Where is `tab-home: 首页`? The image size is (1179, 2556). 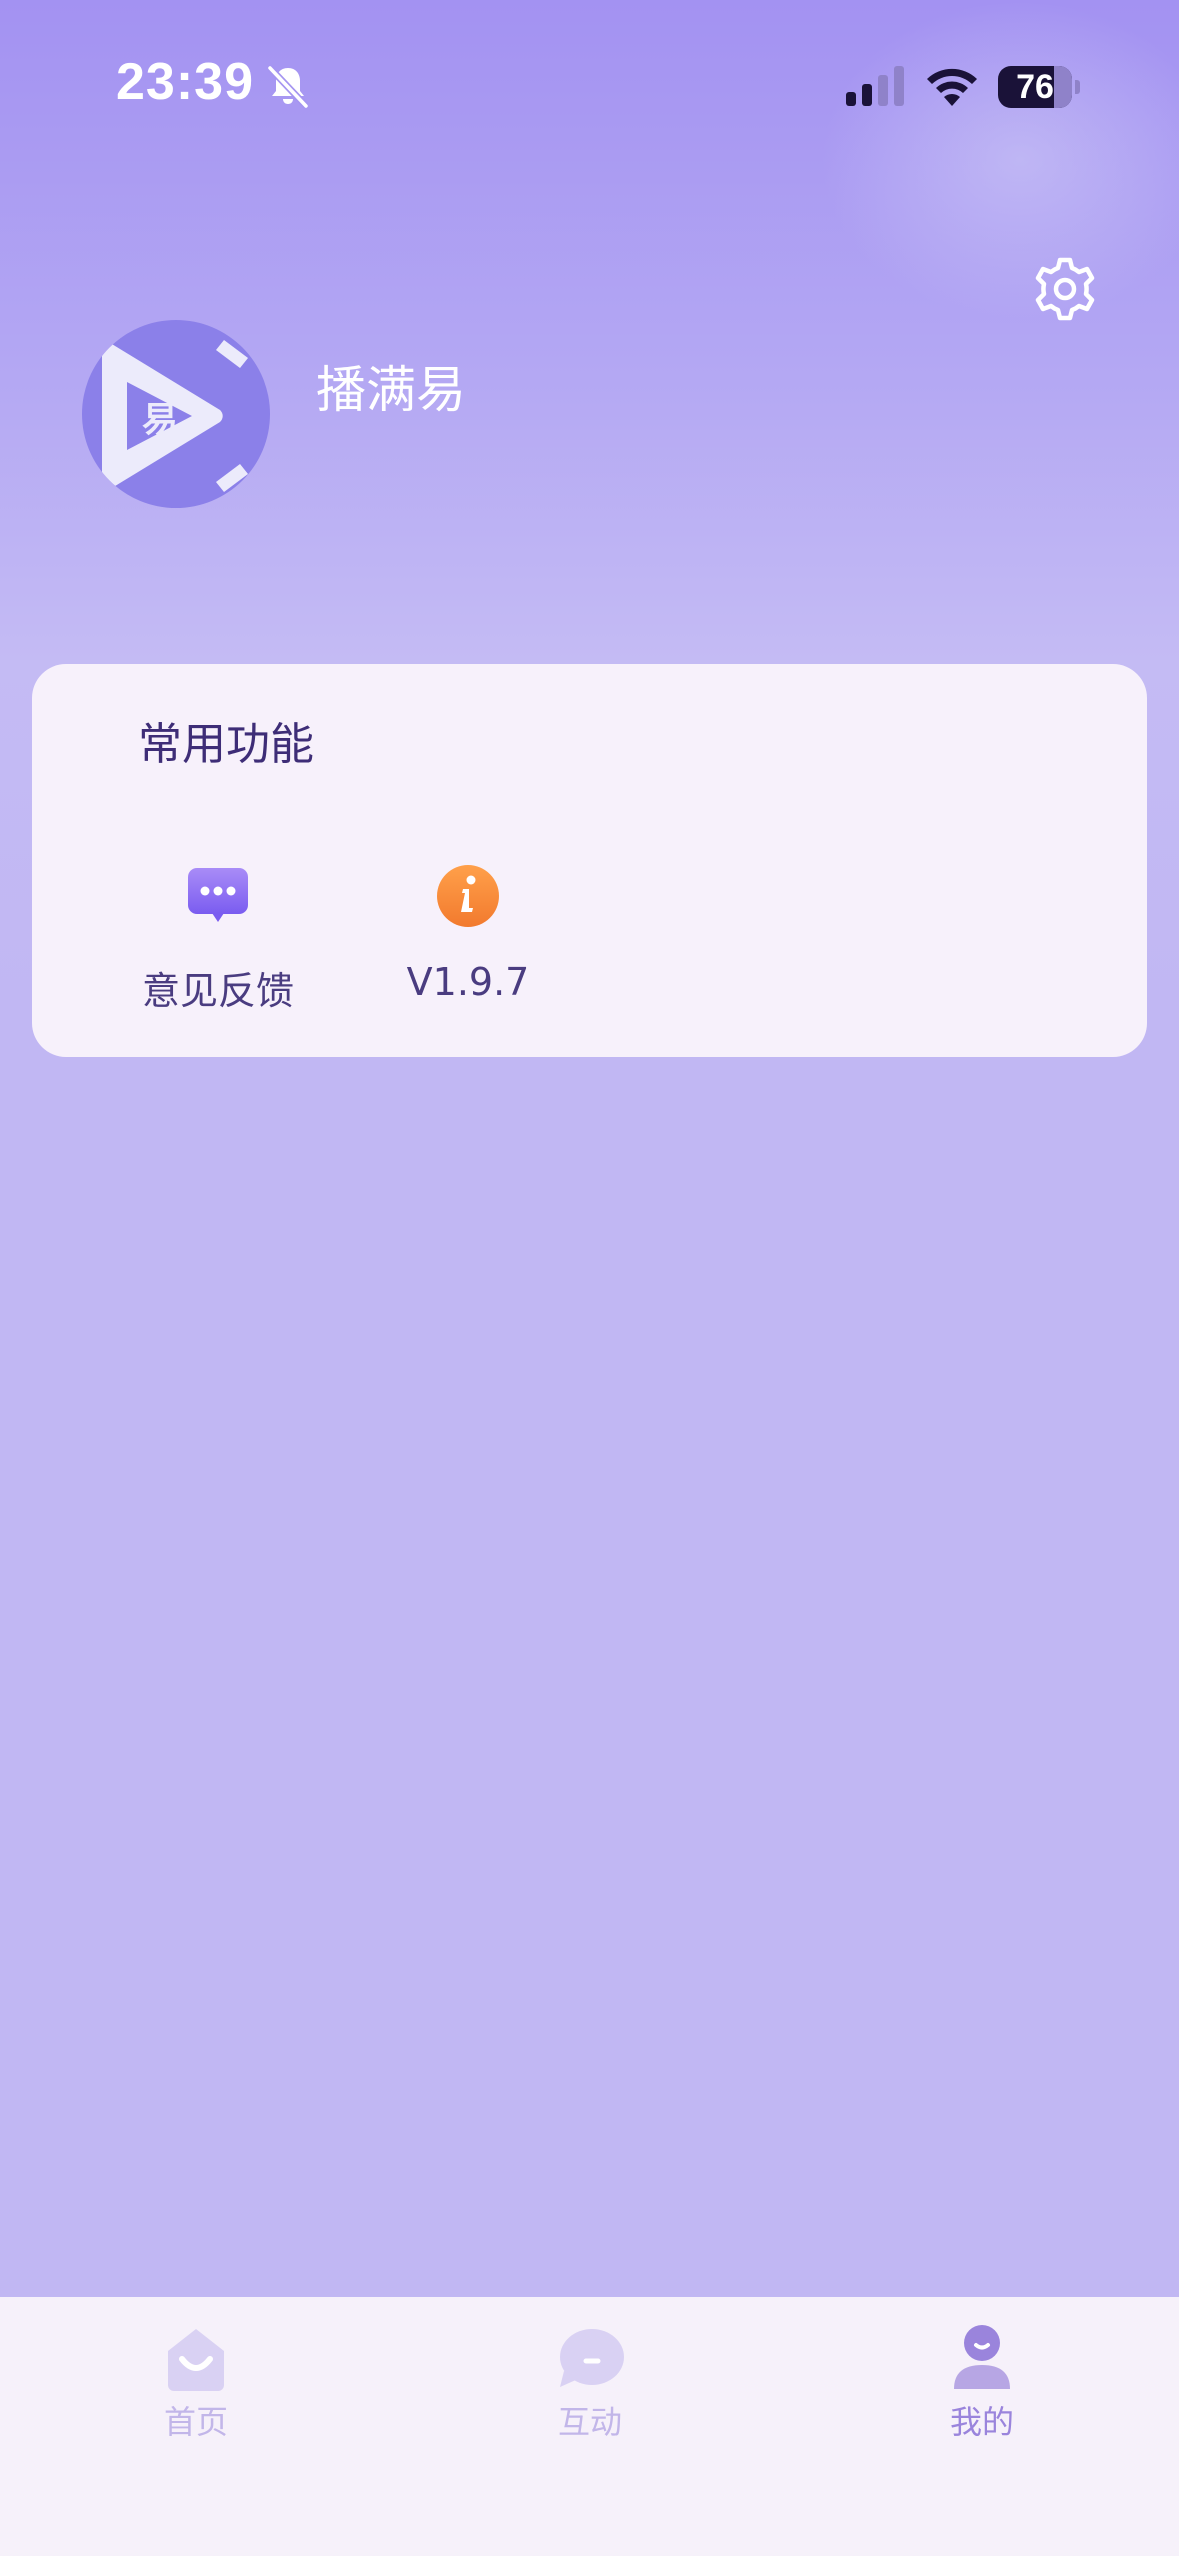
tab-home: 首页 is located at coordinates (196, 2390).